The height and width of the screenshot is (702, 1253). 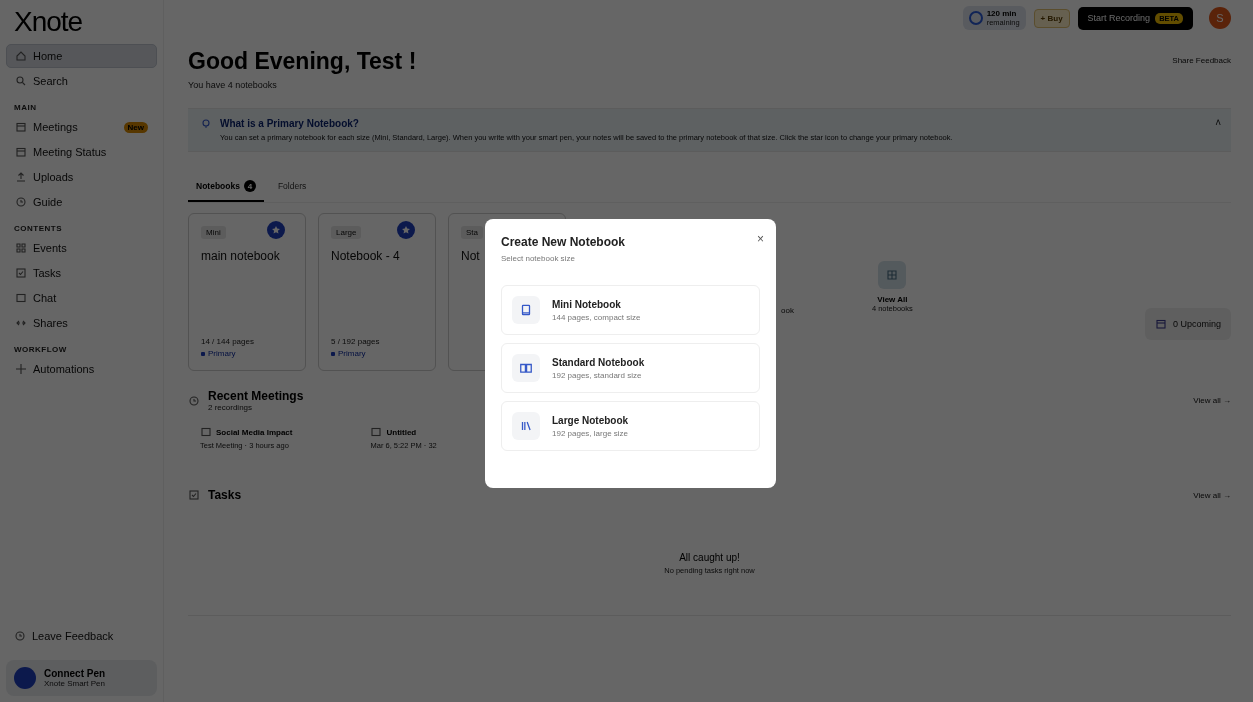 I want to click on sidebar-item: Automations, so click(x=81, y=369).